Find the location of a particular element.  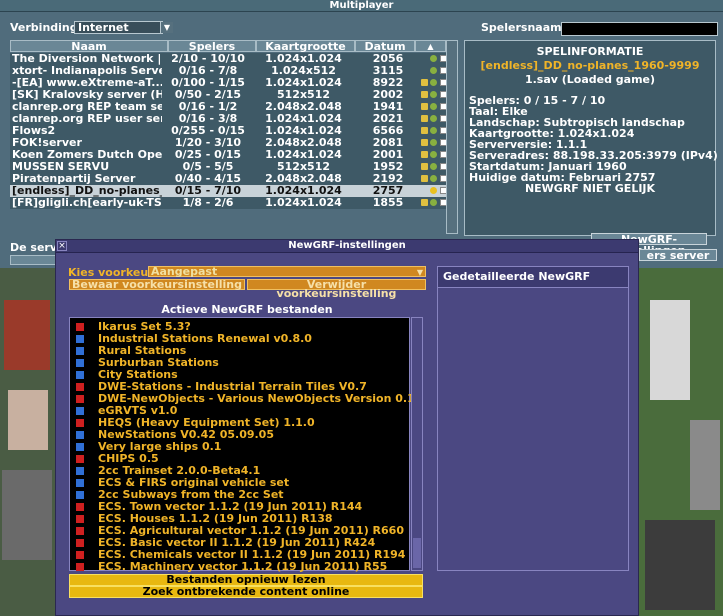

server-players: 0/5 - 5/5 is located at coordinates (208, 167).